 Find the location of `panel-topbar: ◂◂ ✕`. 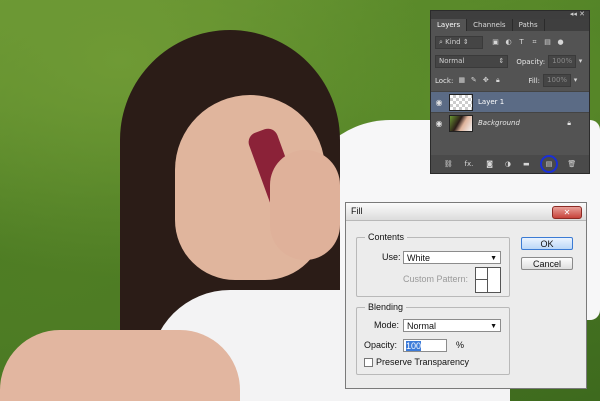

panel-topbar: ◂◂ ✕ is located at coordinates (510, 14).